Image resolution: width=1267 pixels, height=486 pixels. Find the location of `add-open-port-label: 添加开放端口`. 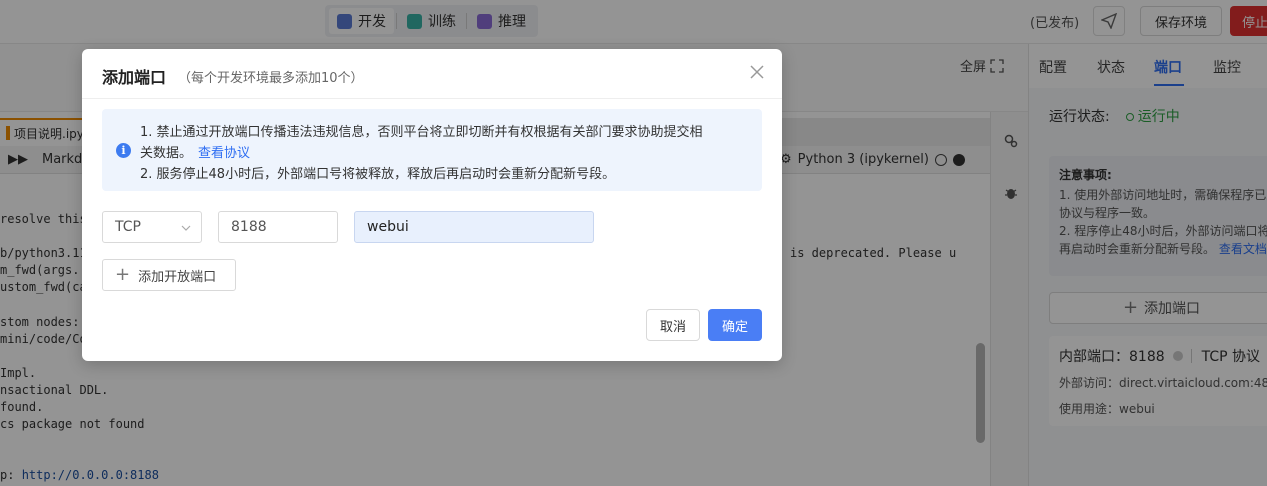

add-open-port-label: 添加开放端口 is located at coordinates (177, 277).